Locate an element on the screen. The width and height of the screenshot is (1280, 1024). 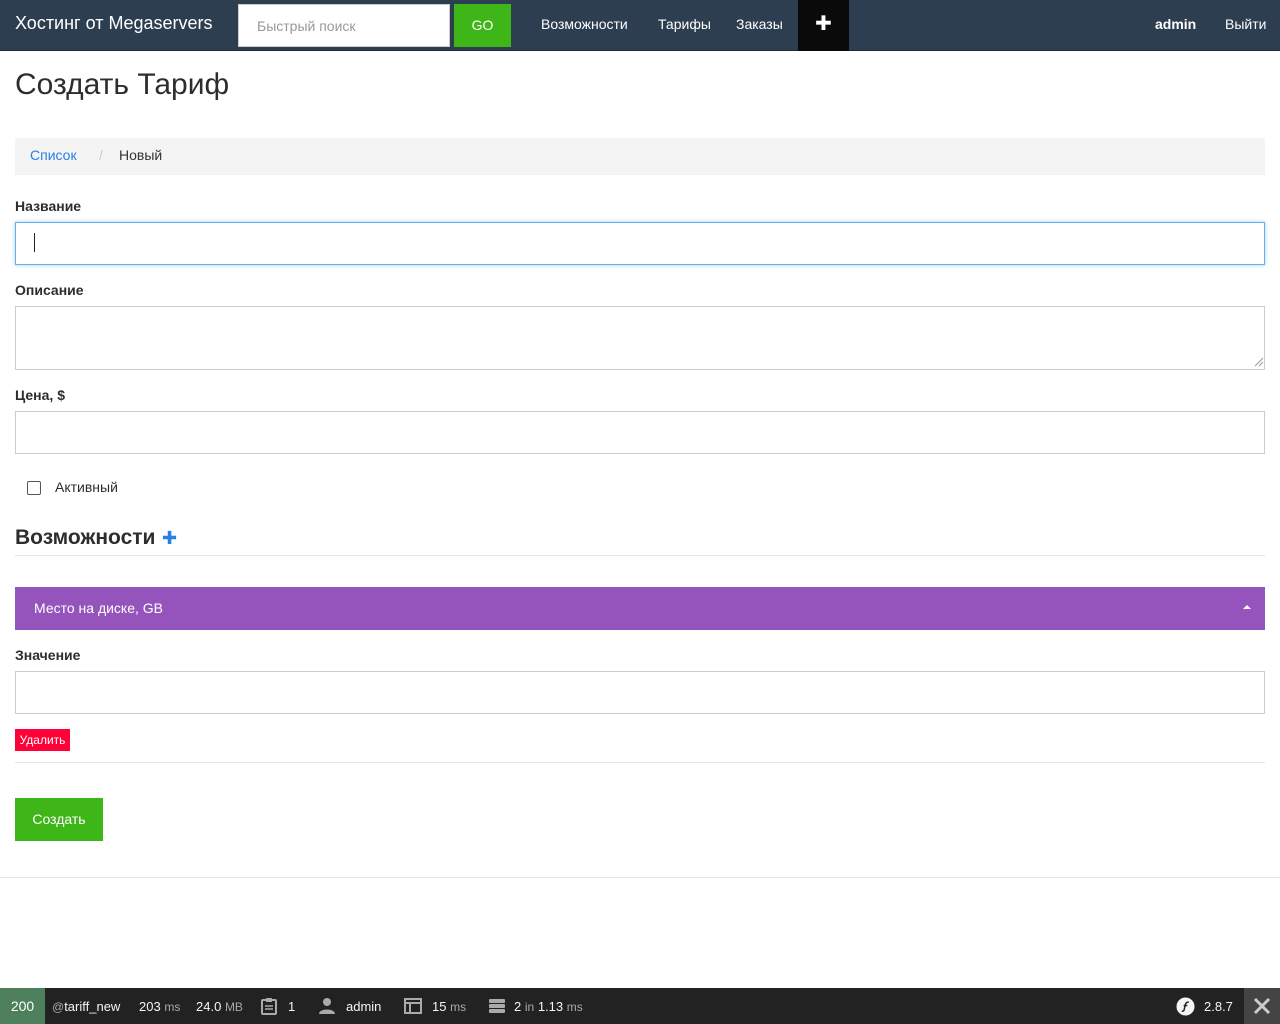
caret-up-icon is located at coordinates (1247, 607).